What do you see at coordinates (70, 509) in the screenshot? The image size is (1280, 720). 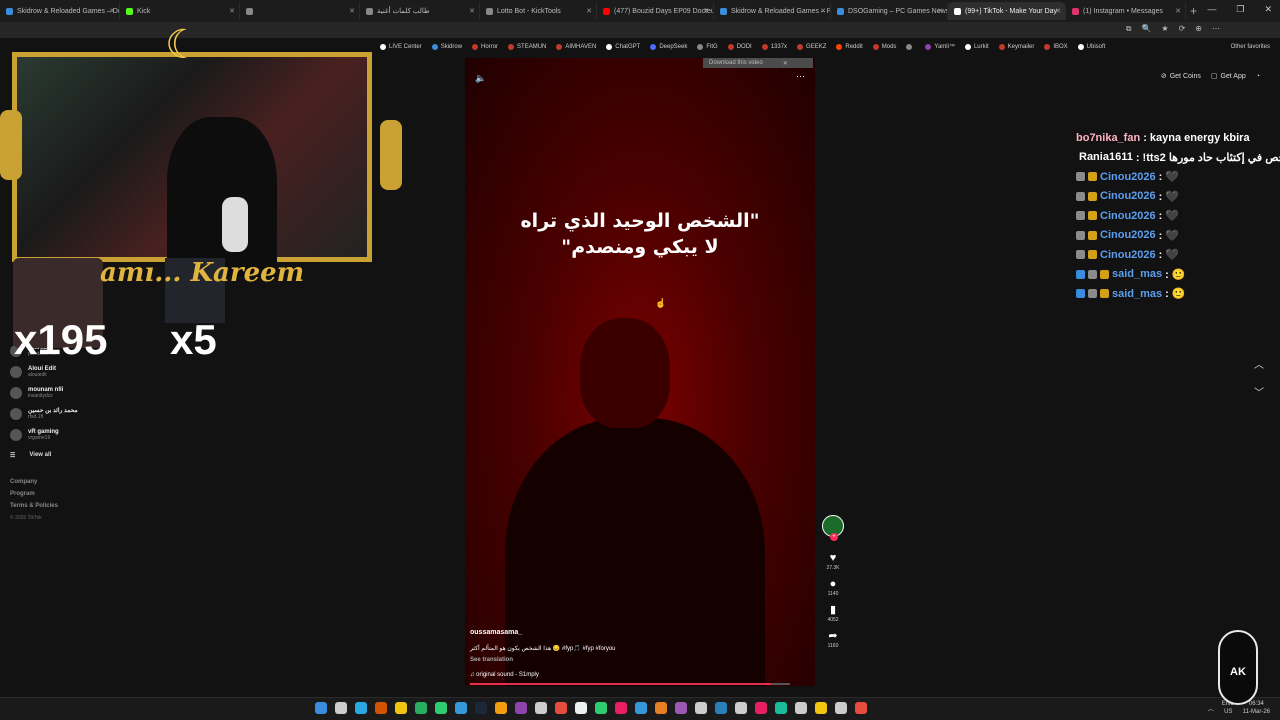 I see `footer-terms-link: Terms & Policies` at bounding box center [70, 509].